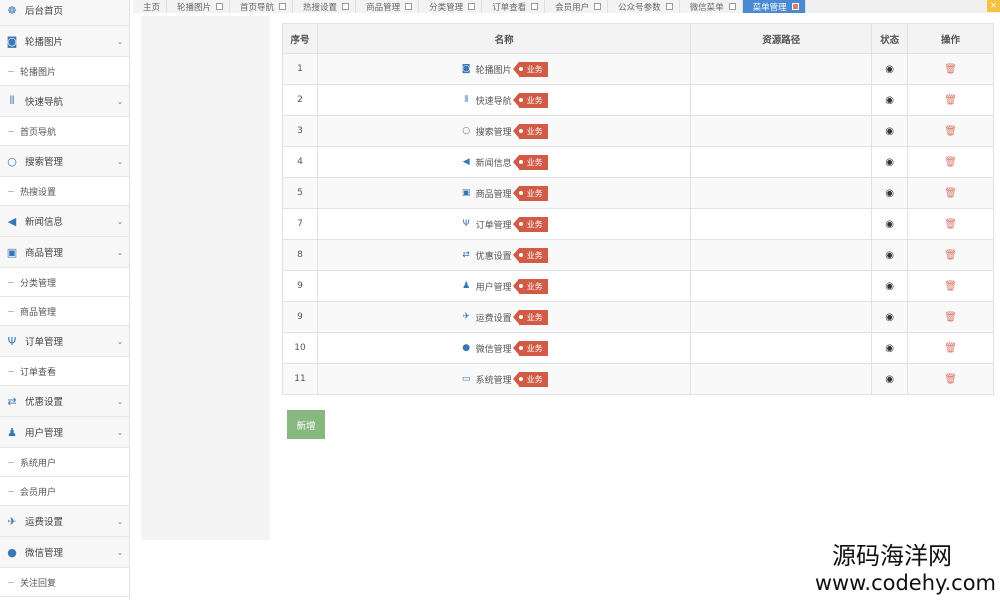 This screenshot has width=1000, height=600. What do you see at coordinates (64, 131) in the screenshot?
I see `sidebar-sub-item: 首页导航` at bounding box center [64, 131].